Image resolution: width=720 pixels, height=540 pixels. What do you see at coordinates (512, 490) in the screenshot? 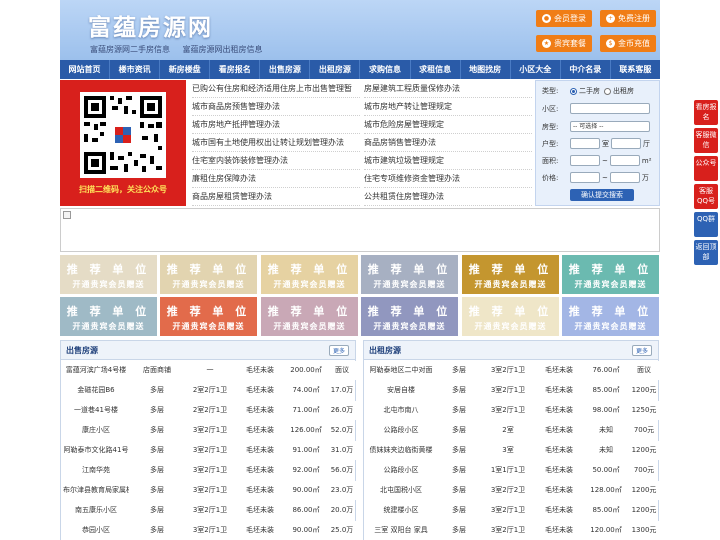
I see `table-row: 北屯国税小区 多层 3室2厅2卫 毛坯未装 128.00㎡ 1200元` at bounding box center [512, 490].